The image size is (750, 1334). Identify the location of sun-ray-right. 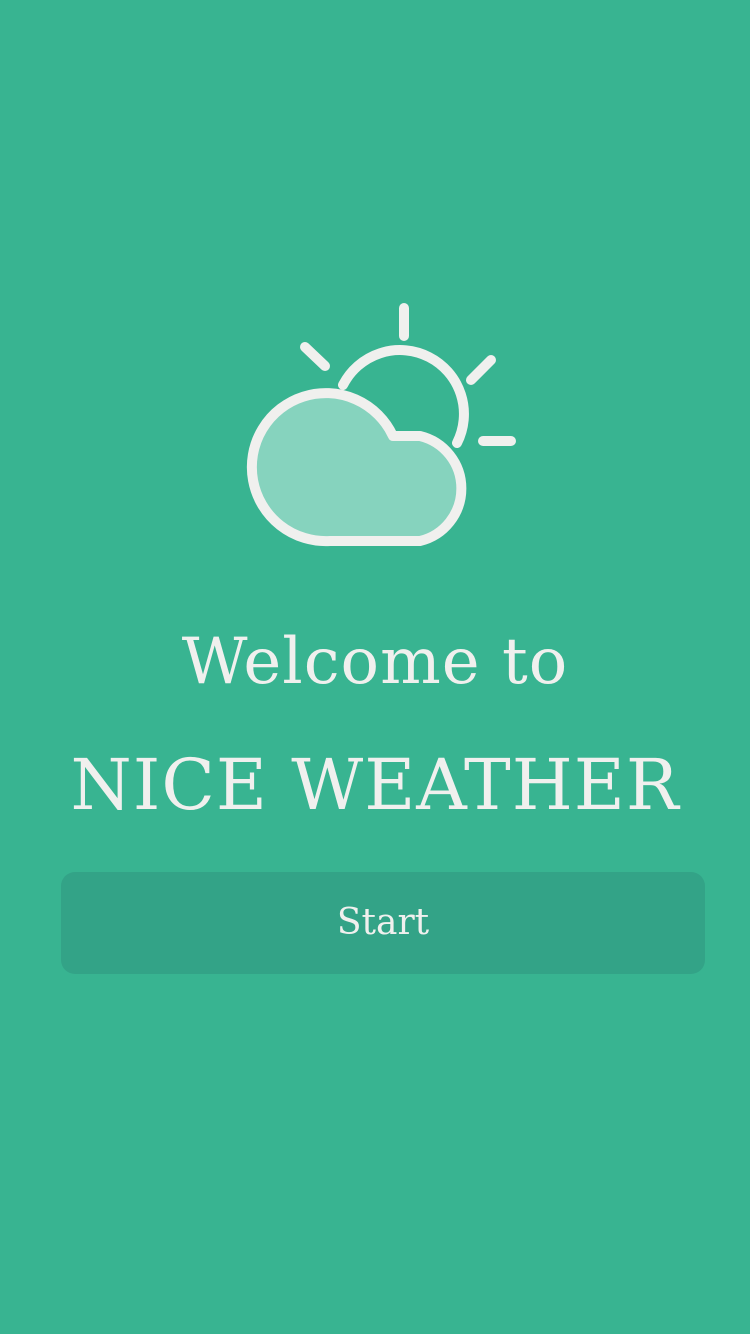
(481, 370).